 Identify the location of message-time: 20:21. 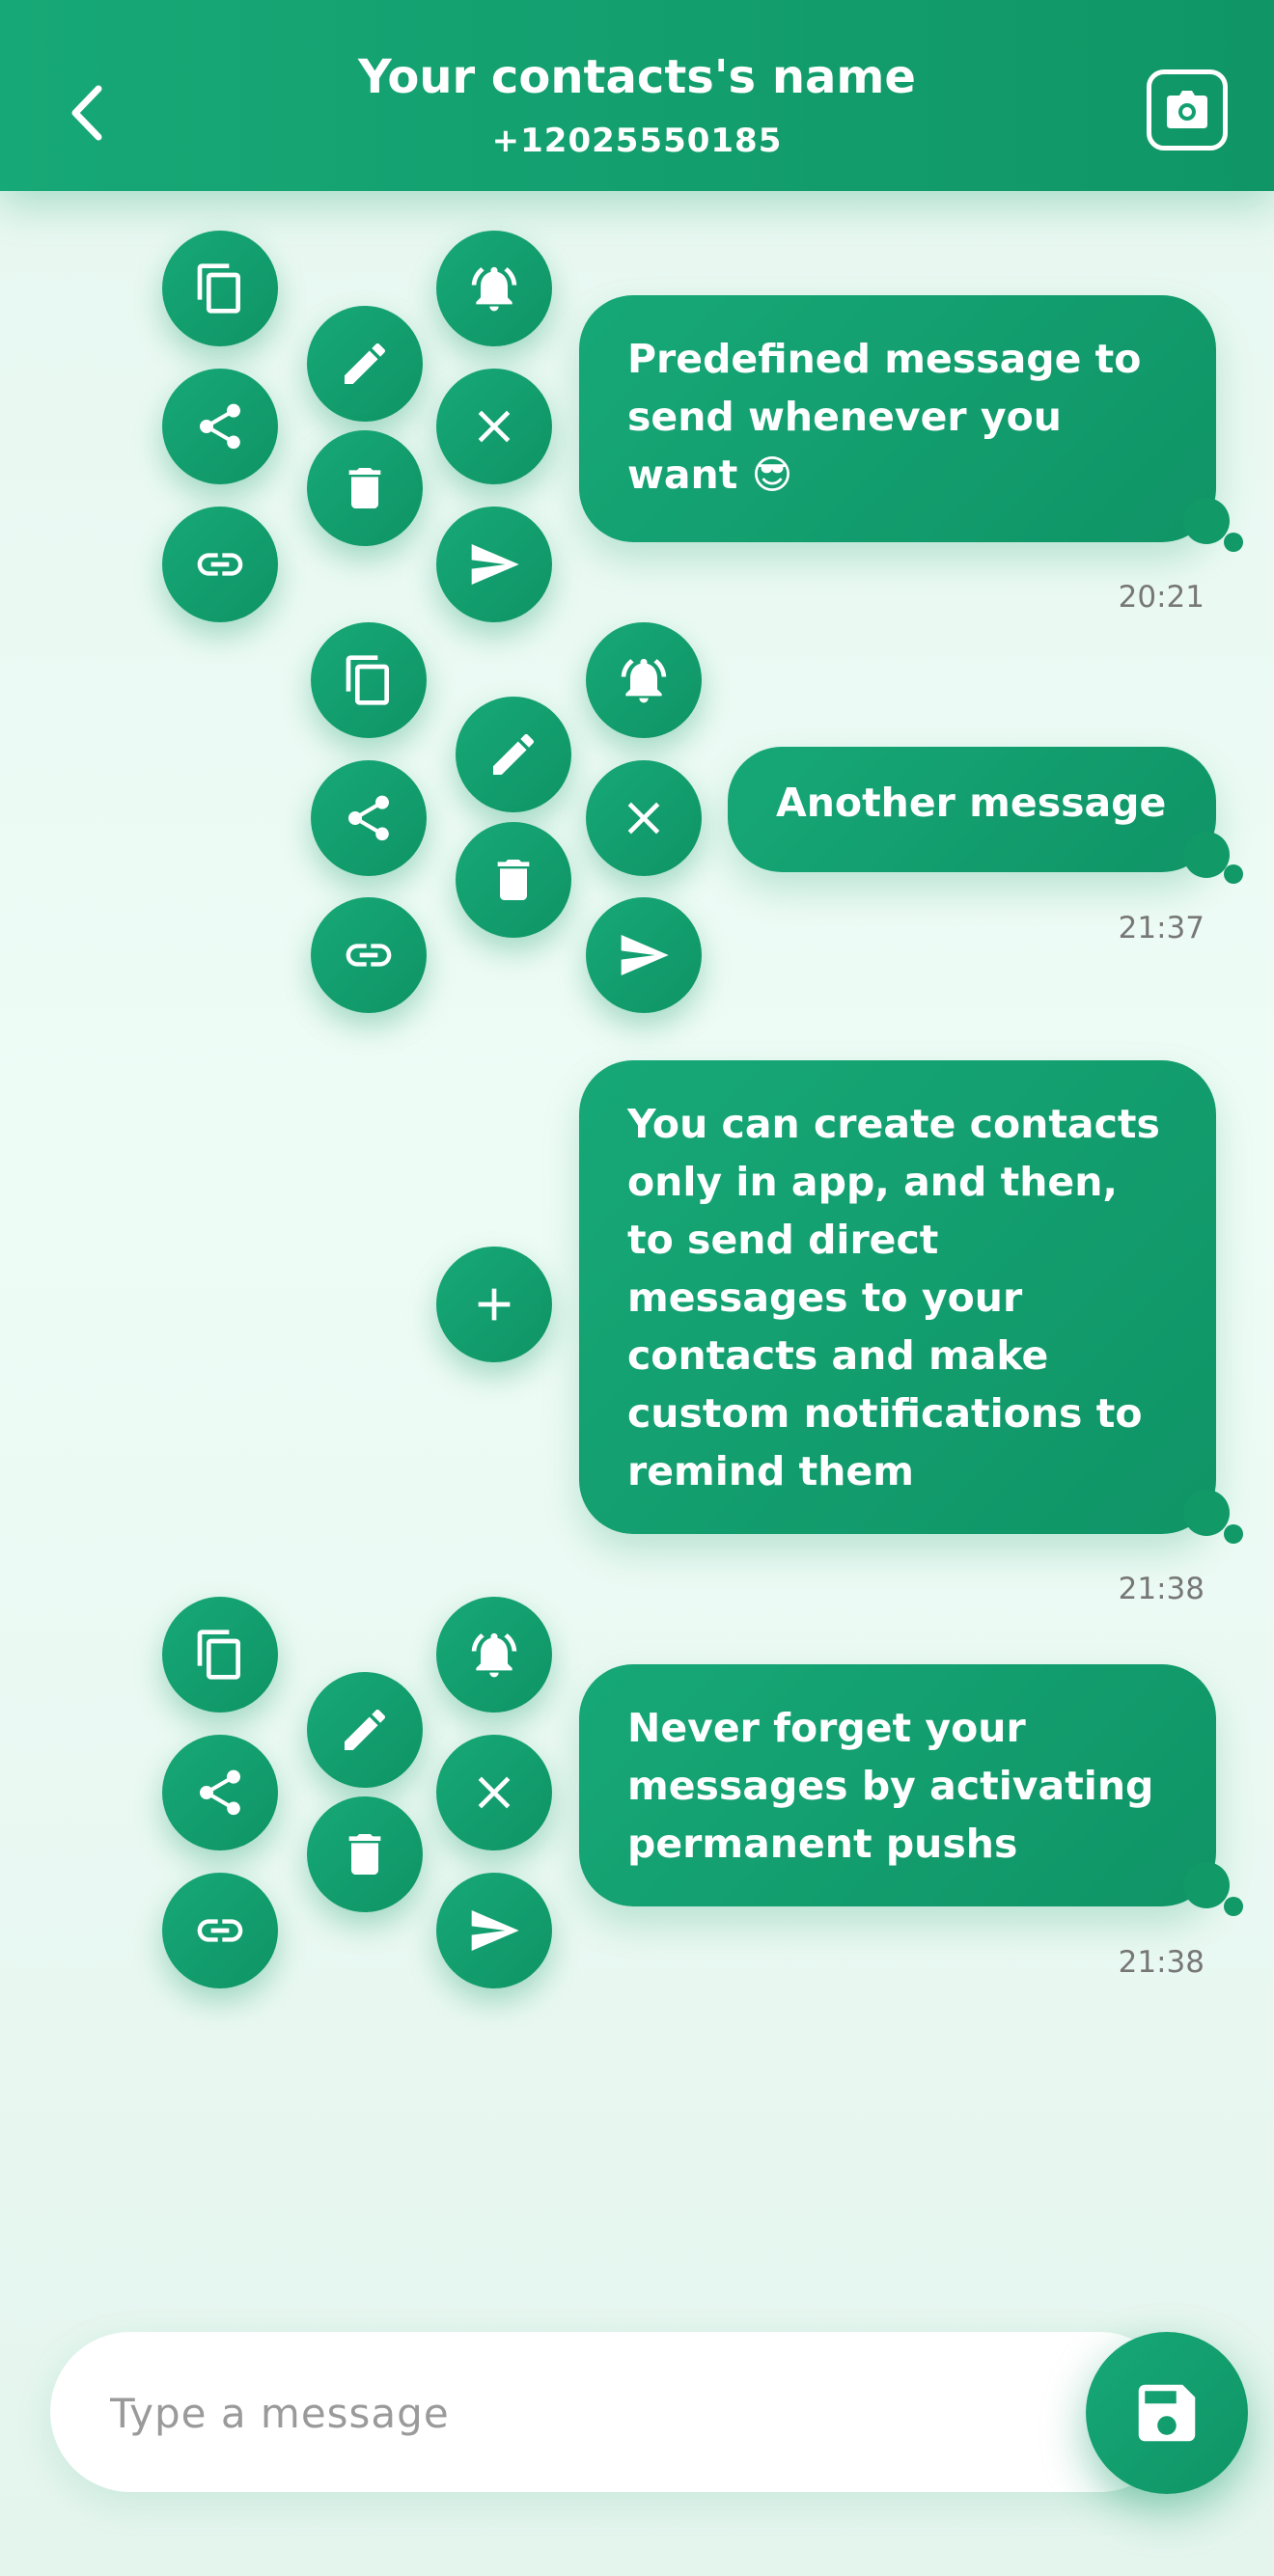
(1161, 598).